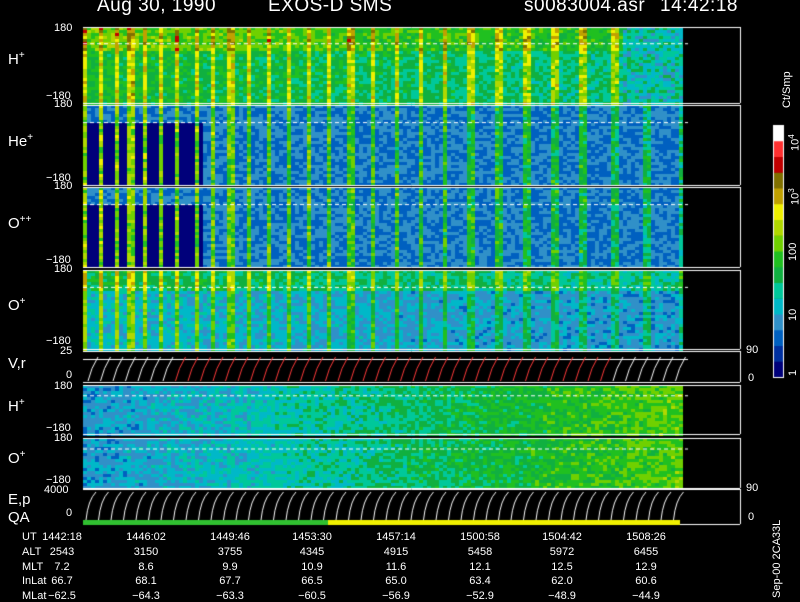 The height and width of the screenshot is (602, 800). I want to click on table-cell: 5972, so click(562, 552).